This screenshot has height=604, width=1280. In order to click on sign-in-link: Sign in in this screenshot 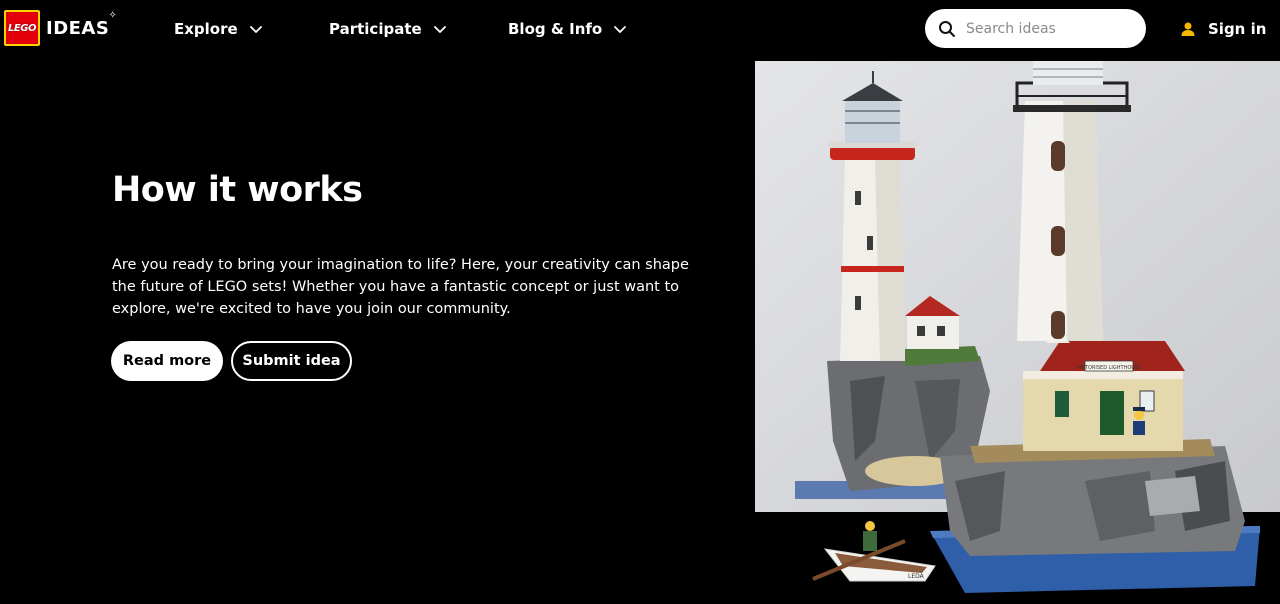, I will do `click(1223, 29)`.